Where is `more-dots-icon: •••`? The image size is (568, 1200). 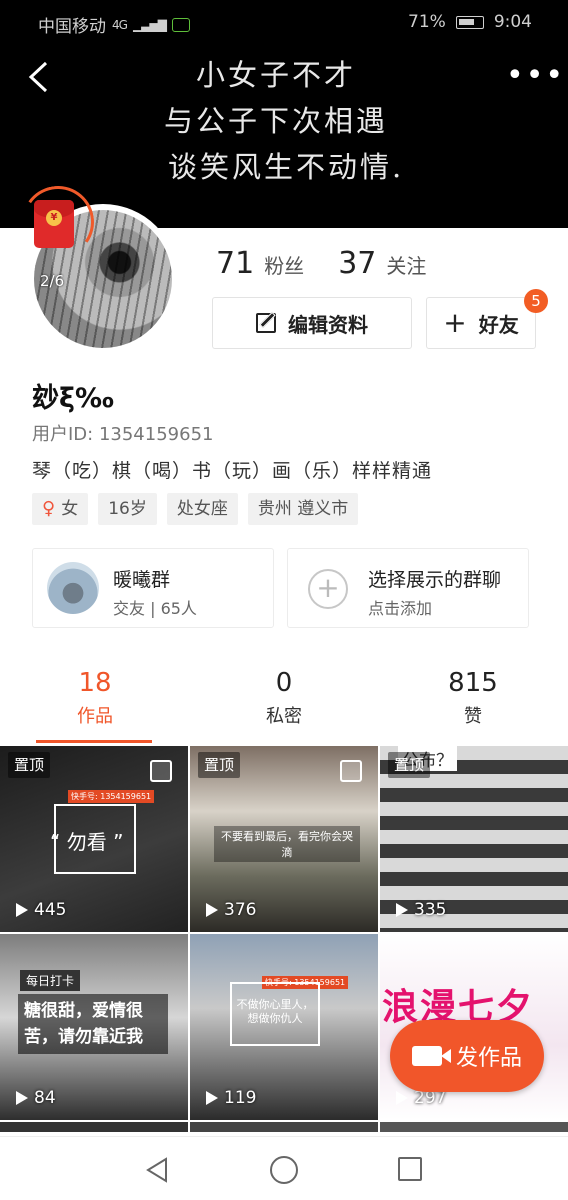
more-dots-icon: ••• is located at coordinates (536, 75).